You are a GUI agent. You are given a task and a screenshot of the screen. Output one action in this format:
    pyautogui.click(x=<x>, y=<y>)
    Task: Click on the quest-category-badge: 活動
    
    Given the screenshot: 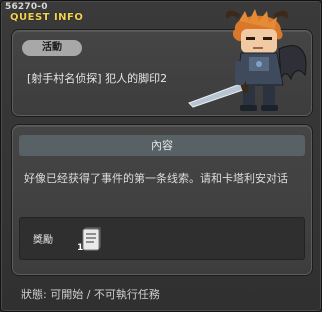 What is the action you would take?
    pyautogui.click(x=52, y=48)
    